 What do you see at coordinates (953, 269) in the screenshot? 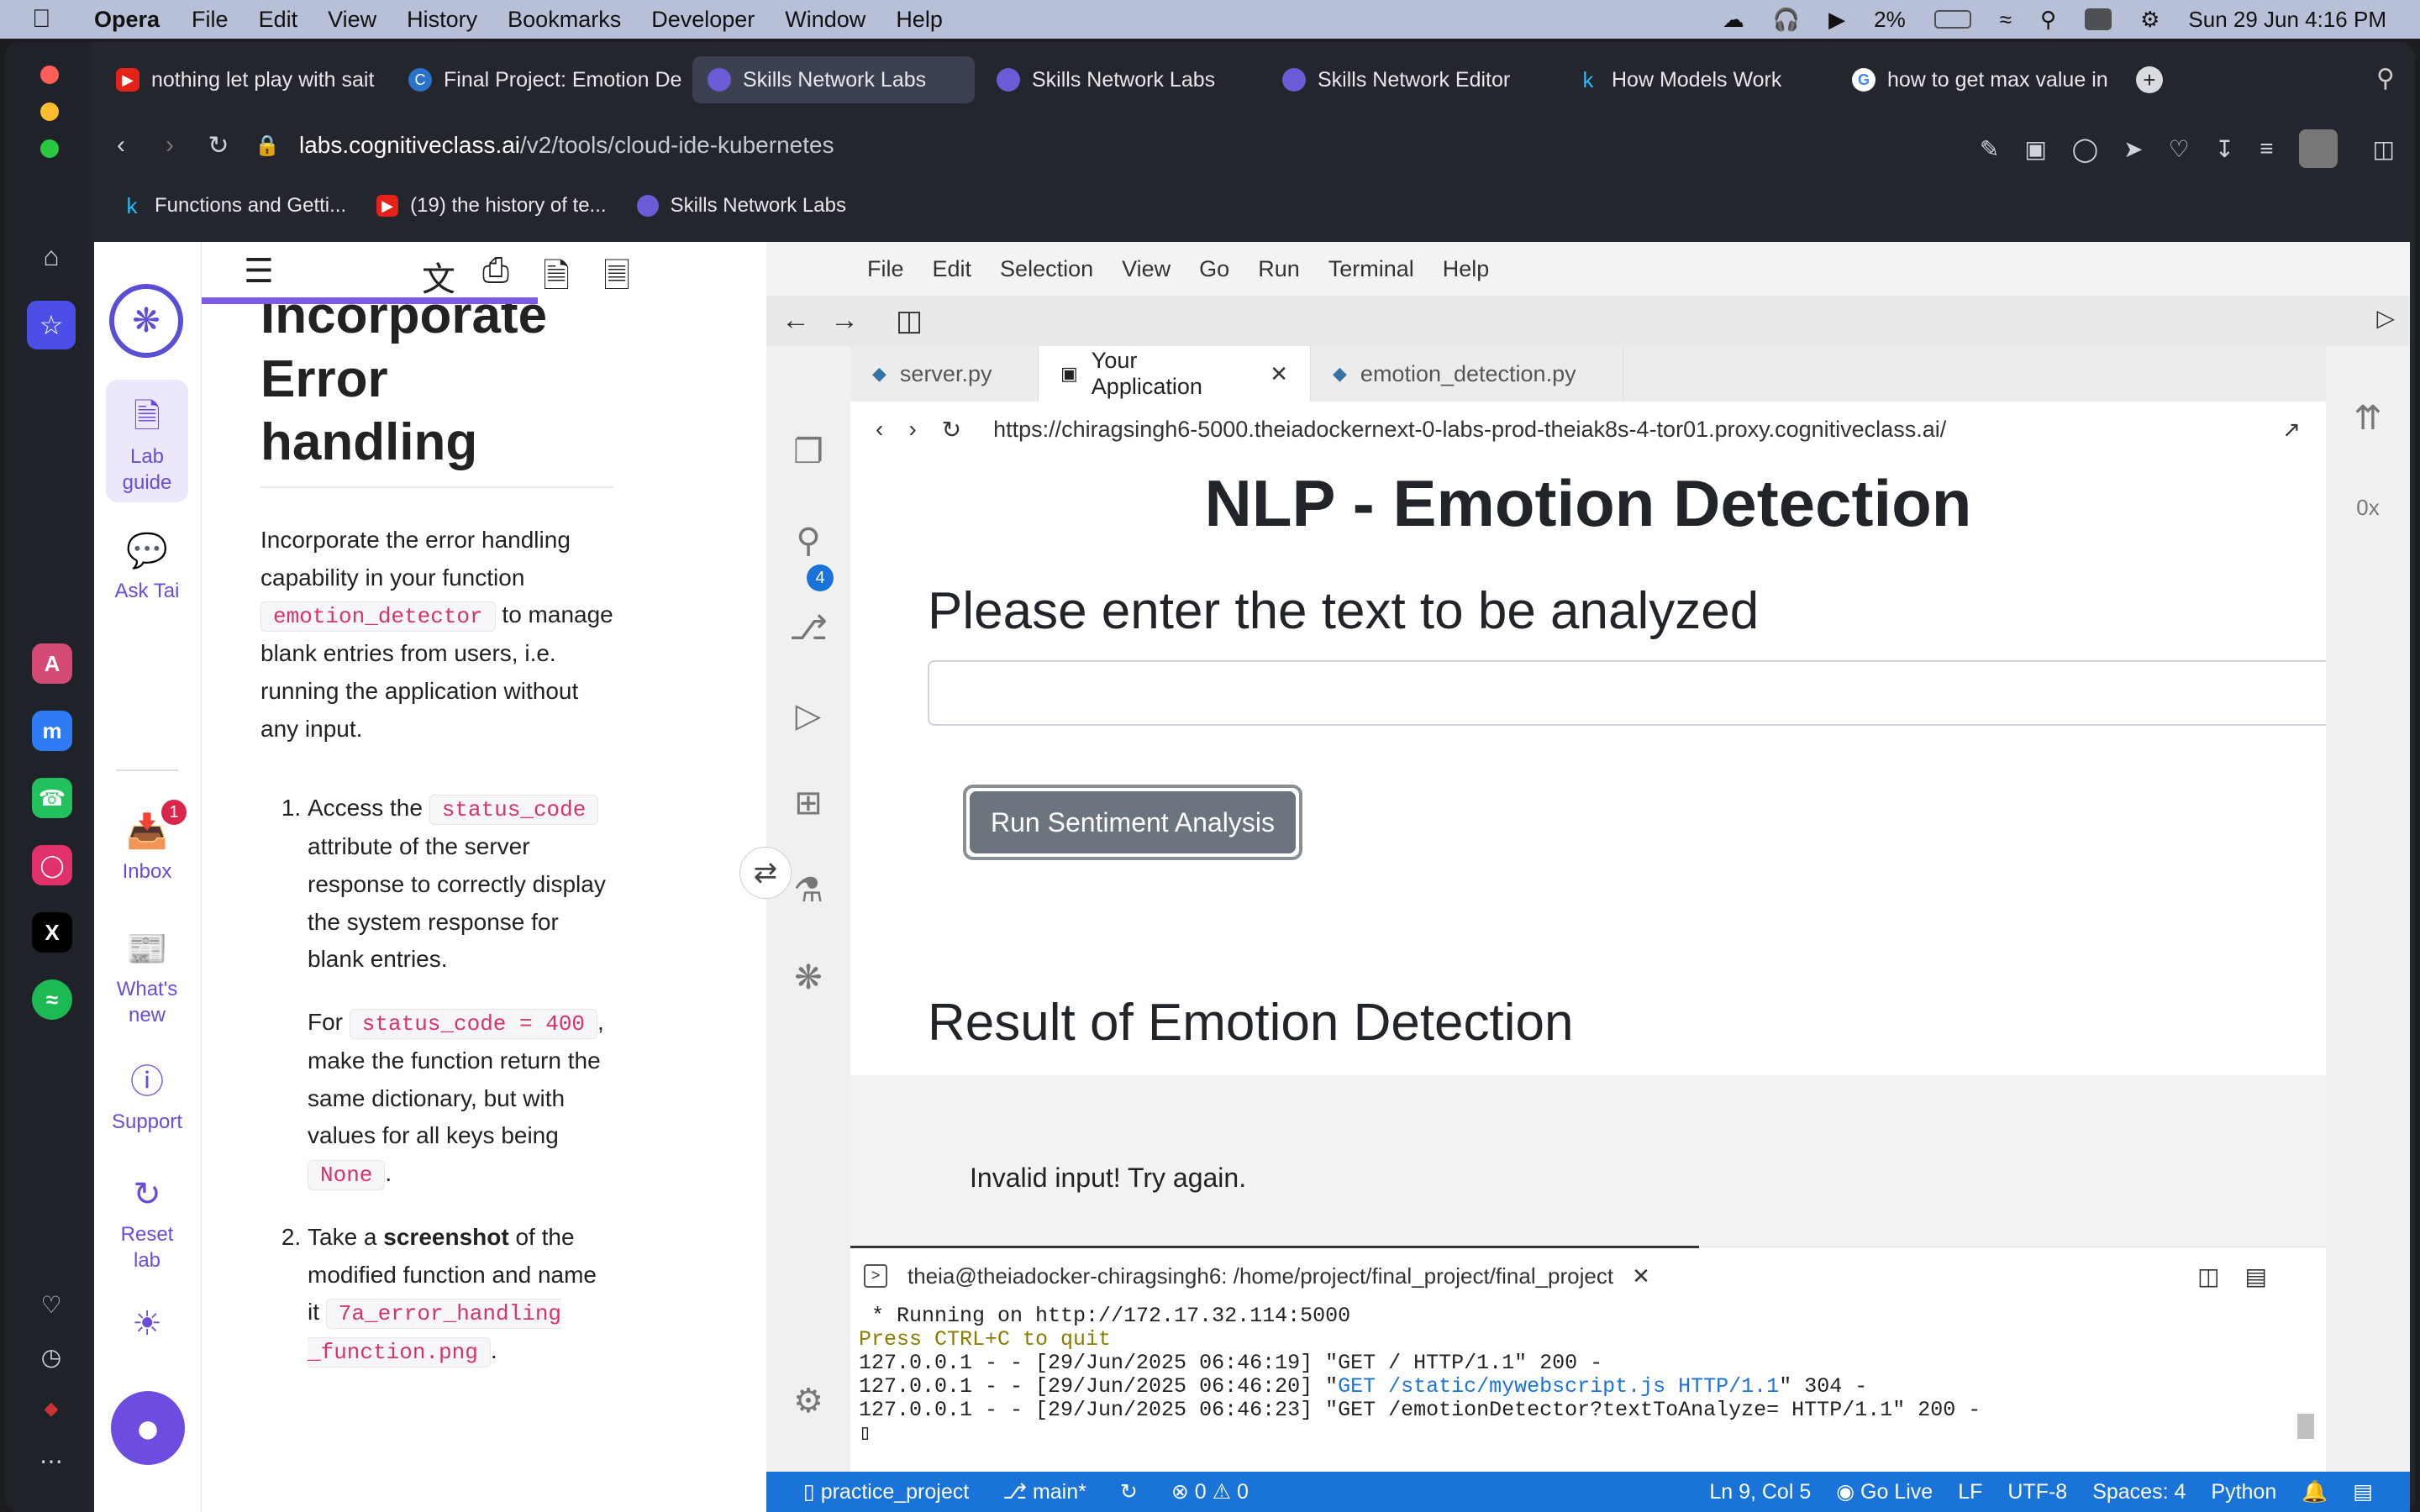
I see `ide-menu-edit: Edit` at bounding box center [953, 269].